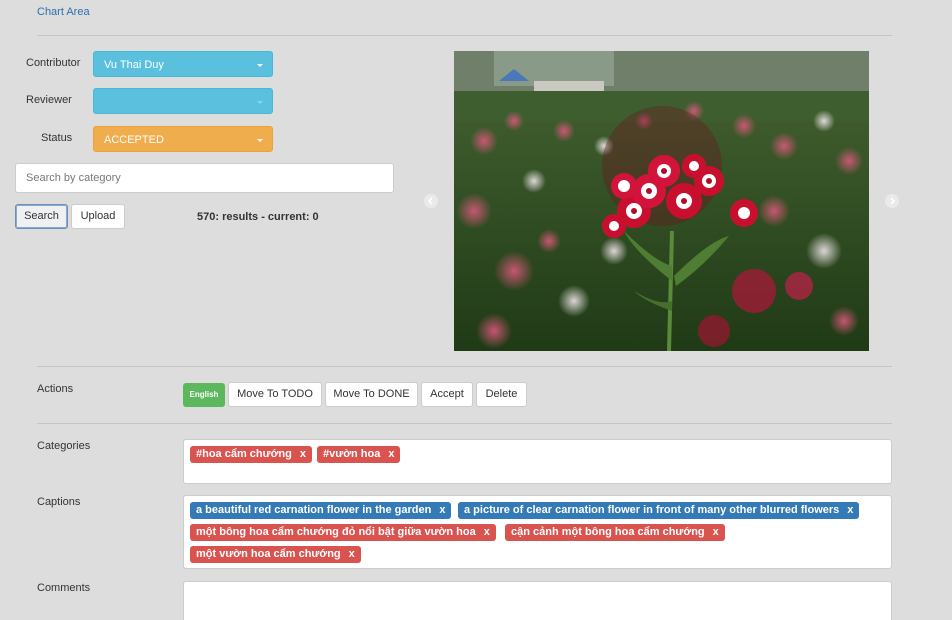 The image size is (952, 620). I want to click on search-button: Search, so click(41, 216).